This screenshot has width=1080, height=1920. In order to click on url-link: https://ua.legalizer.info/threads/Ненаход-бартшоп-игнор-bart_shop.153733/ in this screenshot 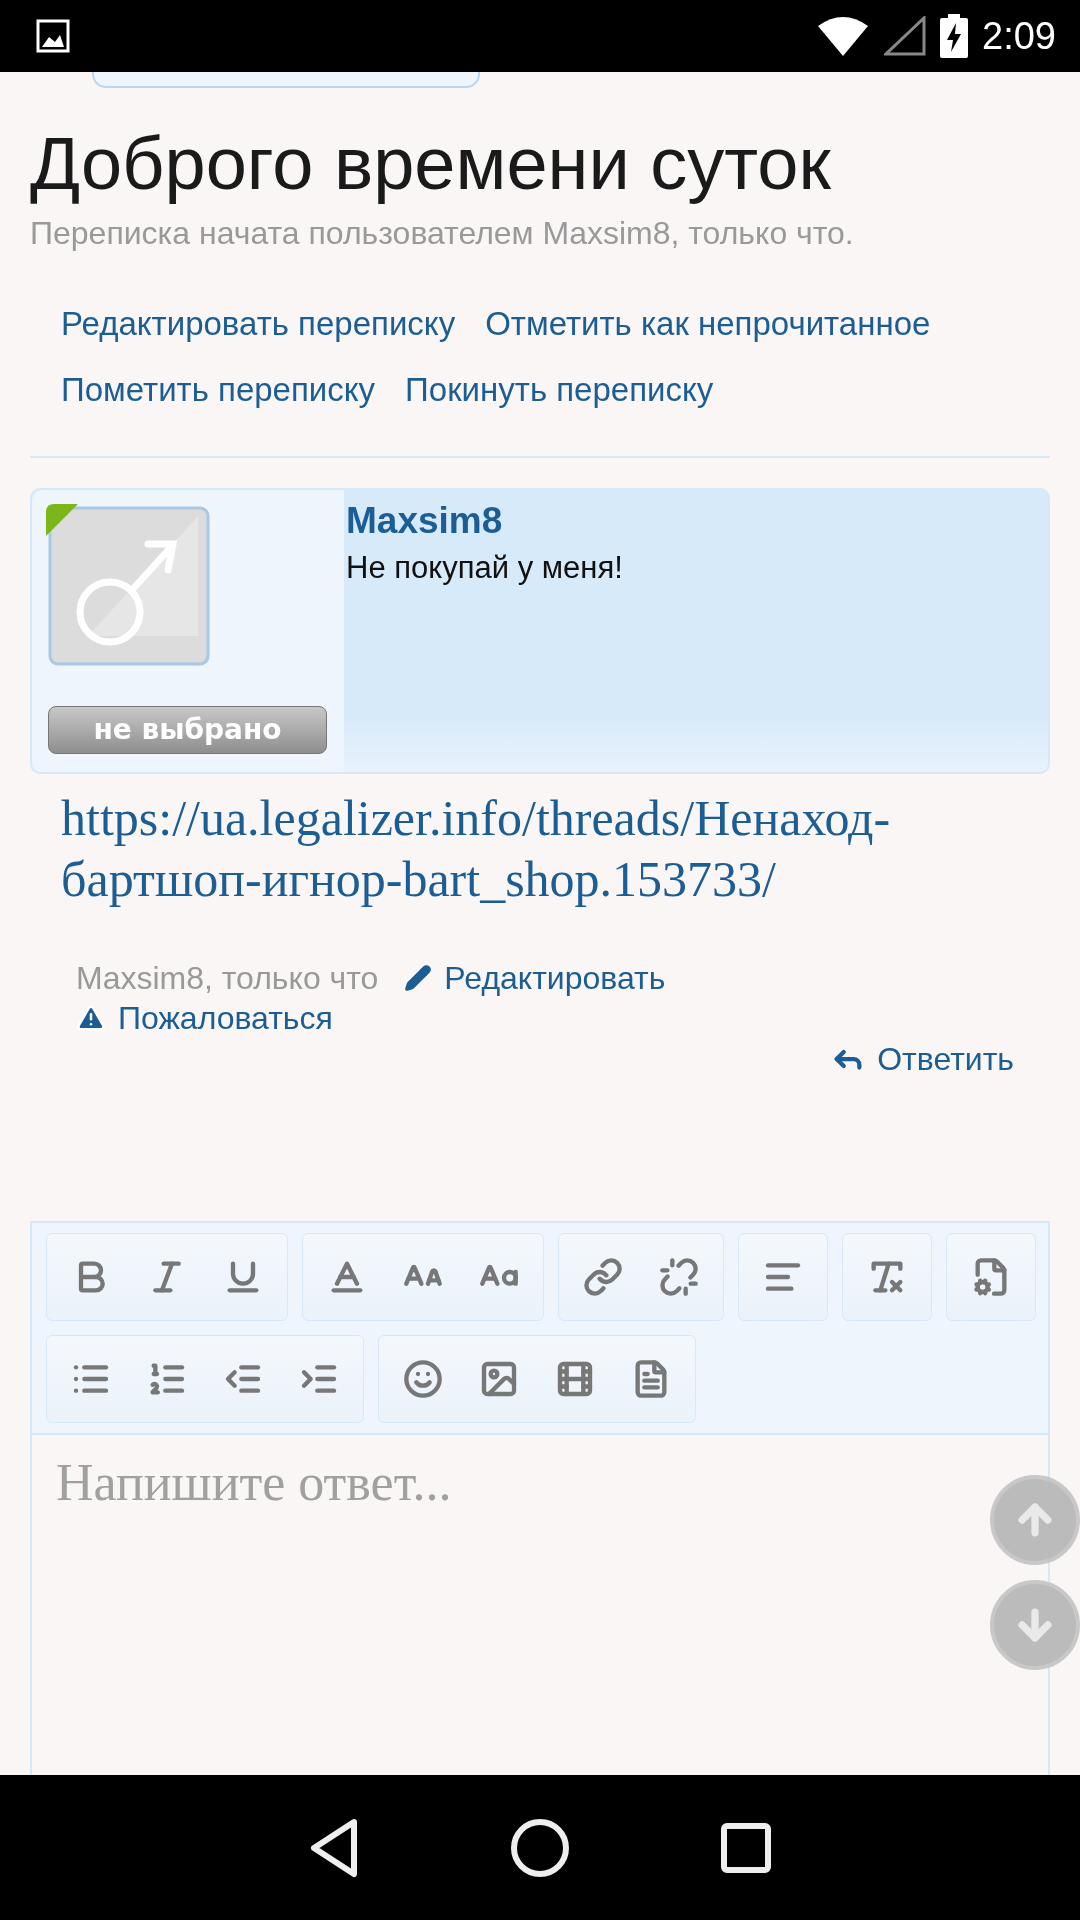, I will do `click(540, 848)`.